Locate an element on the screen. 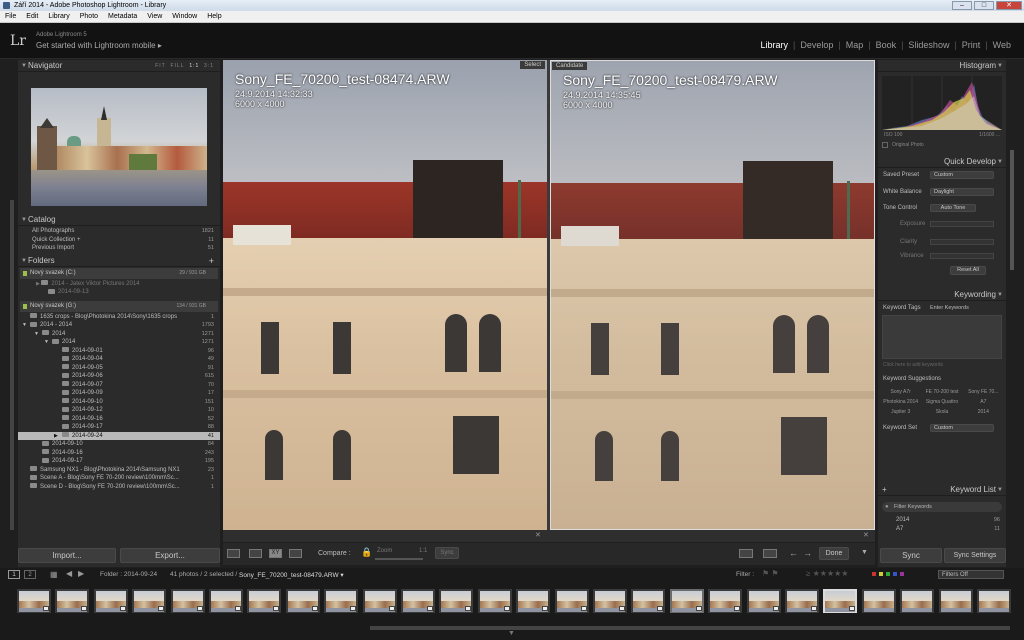  label-green is located at coordinates (888, 574).